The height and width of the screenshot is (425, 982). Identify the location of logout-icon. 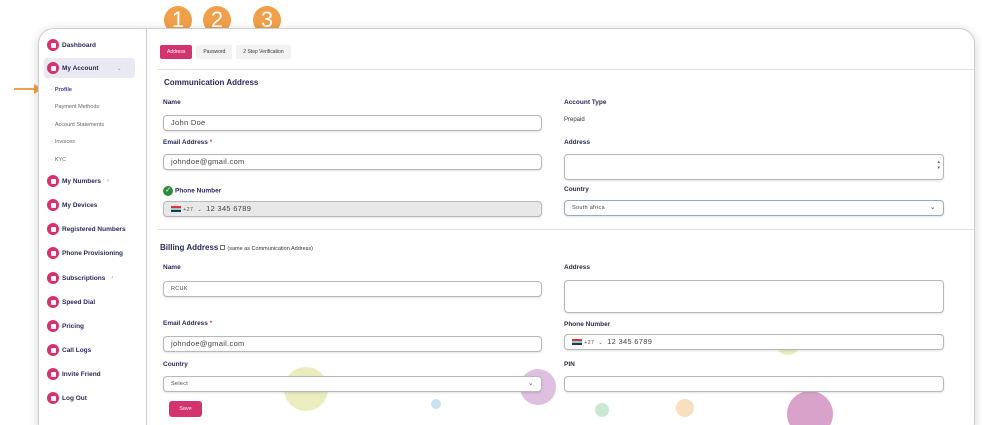
(53, 398).